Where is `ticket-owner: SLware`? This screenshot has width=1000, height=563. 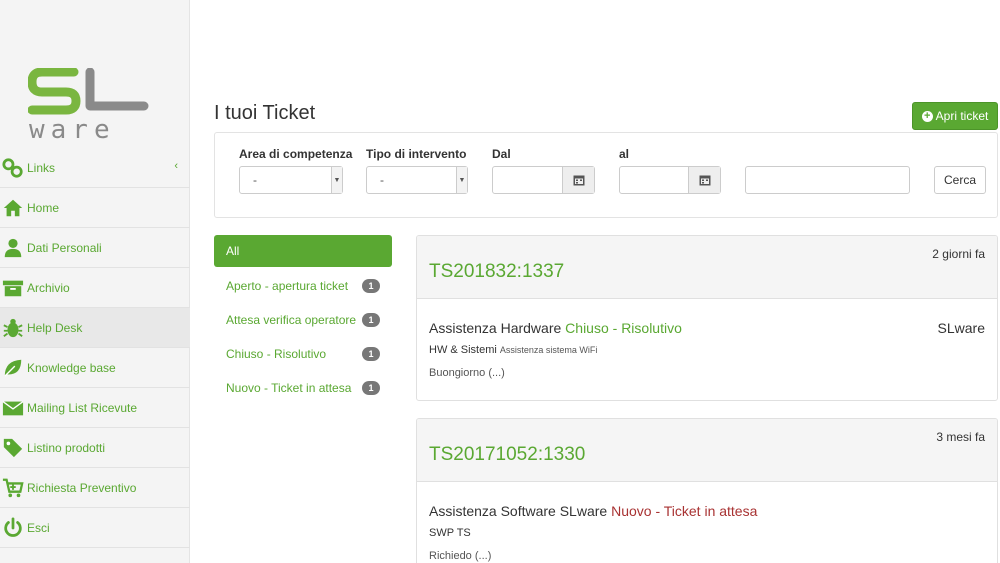
ticket-owner: SLware is located at coordinates (961, 328).